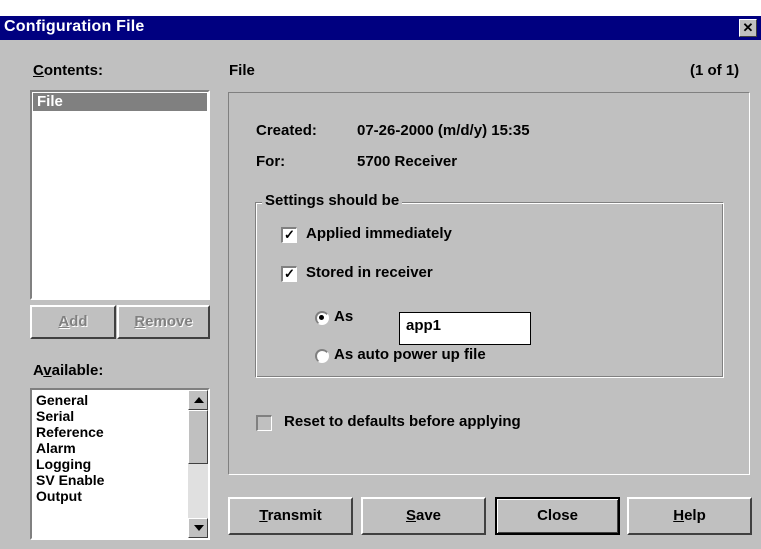 Image resolution: width=761 pixels, height=549 pixels. What do you see at coordinates (410, 354) in the screenshot?
I see `auto-power-up-label: As auto power up file` at bounding box center [410, 354].